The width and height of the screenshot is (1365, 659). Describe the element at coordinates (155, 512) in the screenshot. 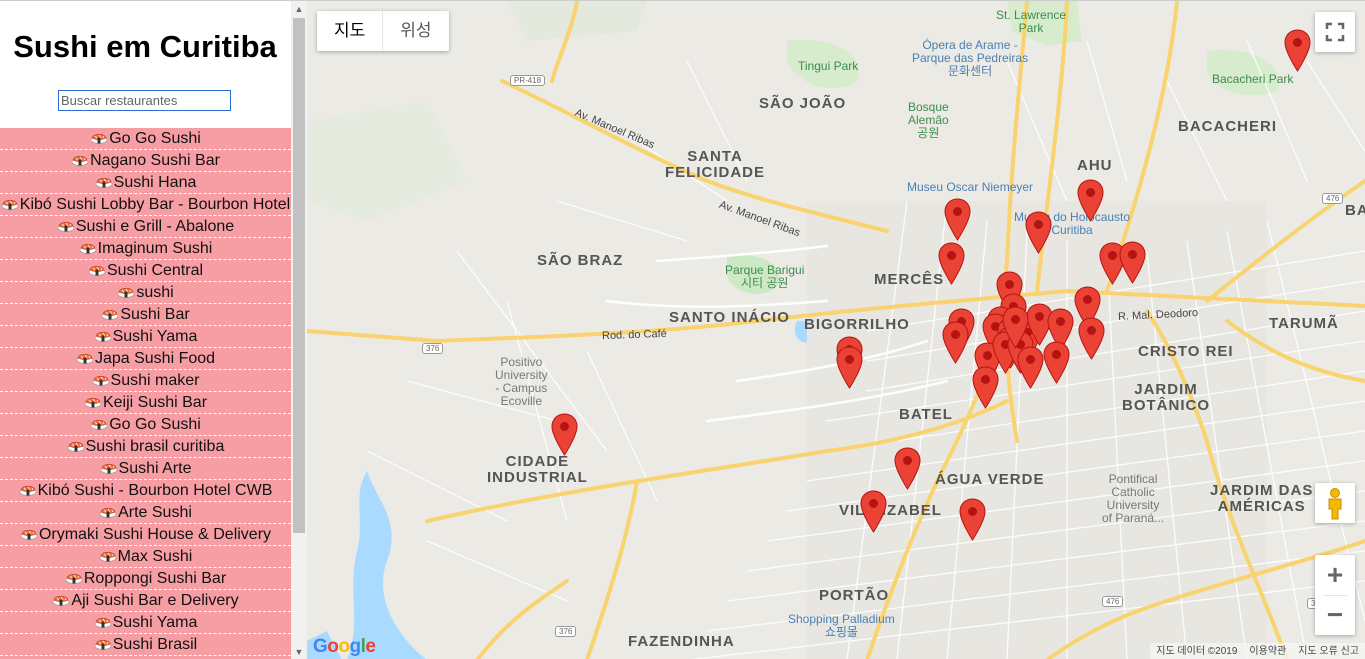

I see `list-item-label: Arte Sushi` at that location.